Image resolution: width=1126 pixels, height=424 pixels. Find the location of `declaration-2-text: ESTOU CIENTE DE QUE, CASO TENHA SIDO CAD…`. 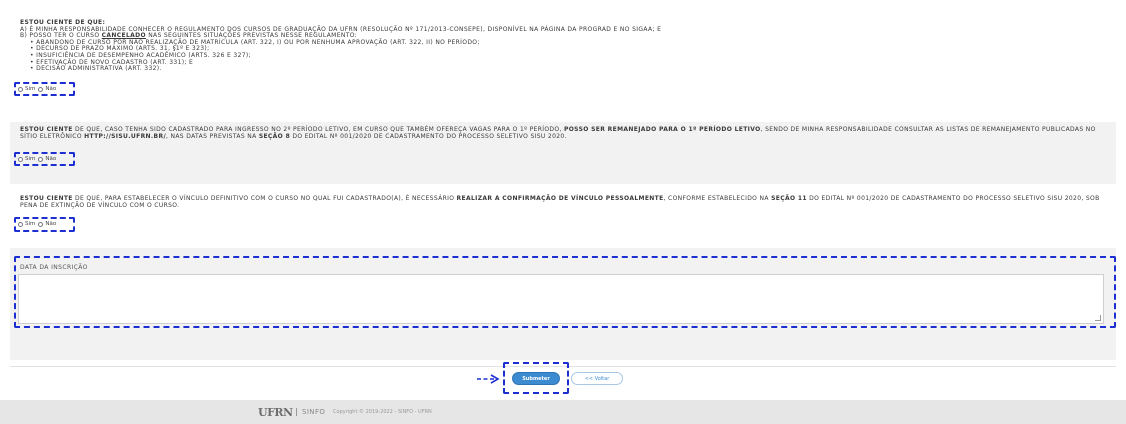

declaration-2-text: ESTOU CIENTE DE QUE, CASO TENHA SIDO CAD… is located at coordinates (558, 133).